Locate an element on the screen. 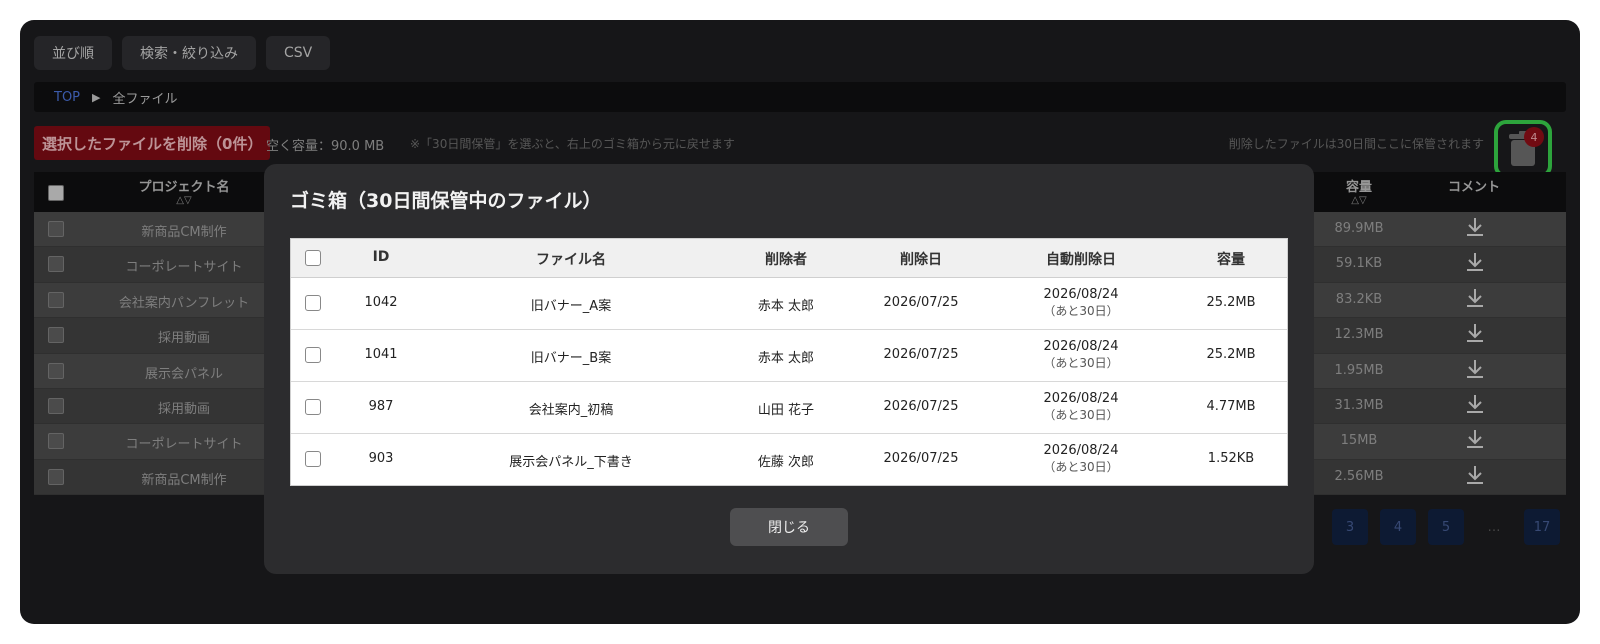  close-button: 閉じる is located at coordinates (789, 527).